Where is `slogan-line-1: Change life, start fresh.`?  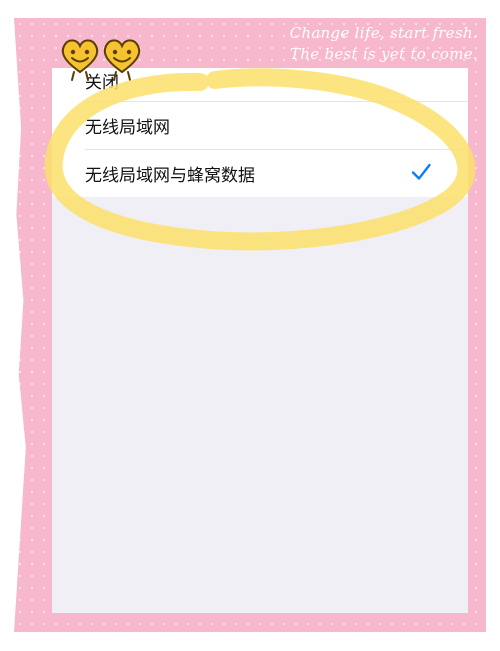
slogan-line-1: Change life, start fresh. is located at coordinates (383, 33).